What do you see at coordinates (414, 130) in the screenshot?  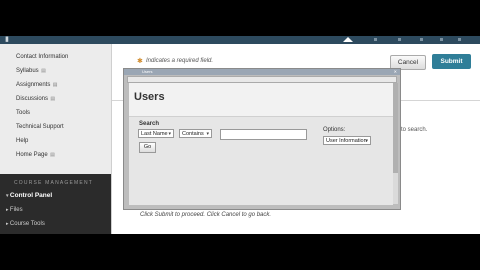 I see `instruction-text: to search.` at bounding box center [414, 130].